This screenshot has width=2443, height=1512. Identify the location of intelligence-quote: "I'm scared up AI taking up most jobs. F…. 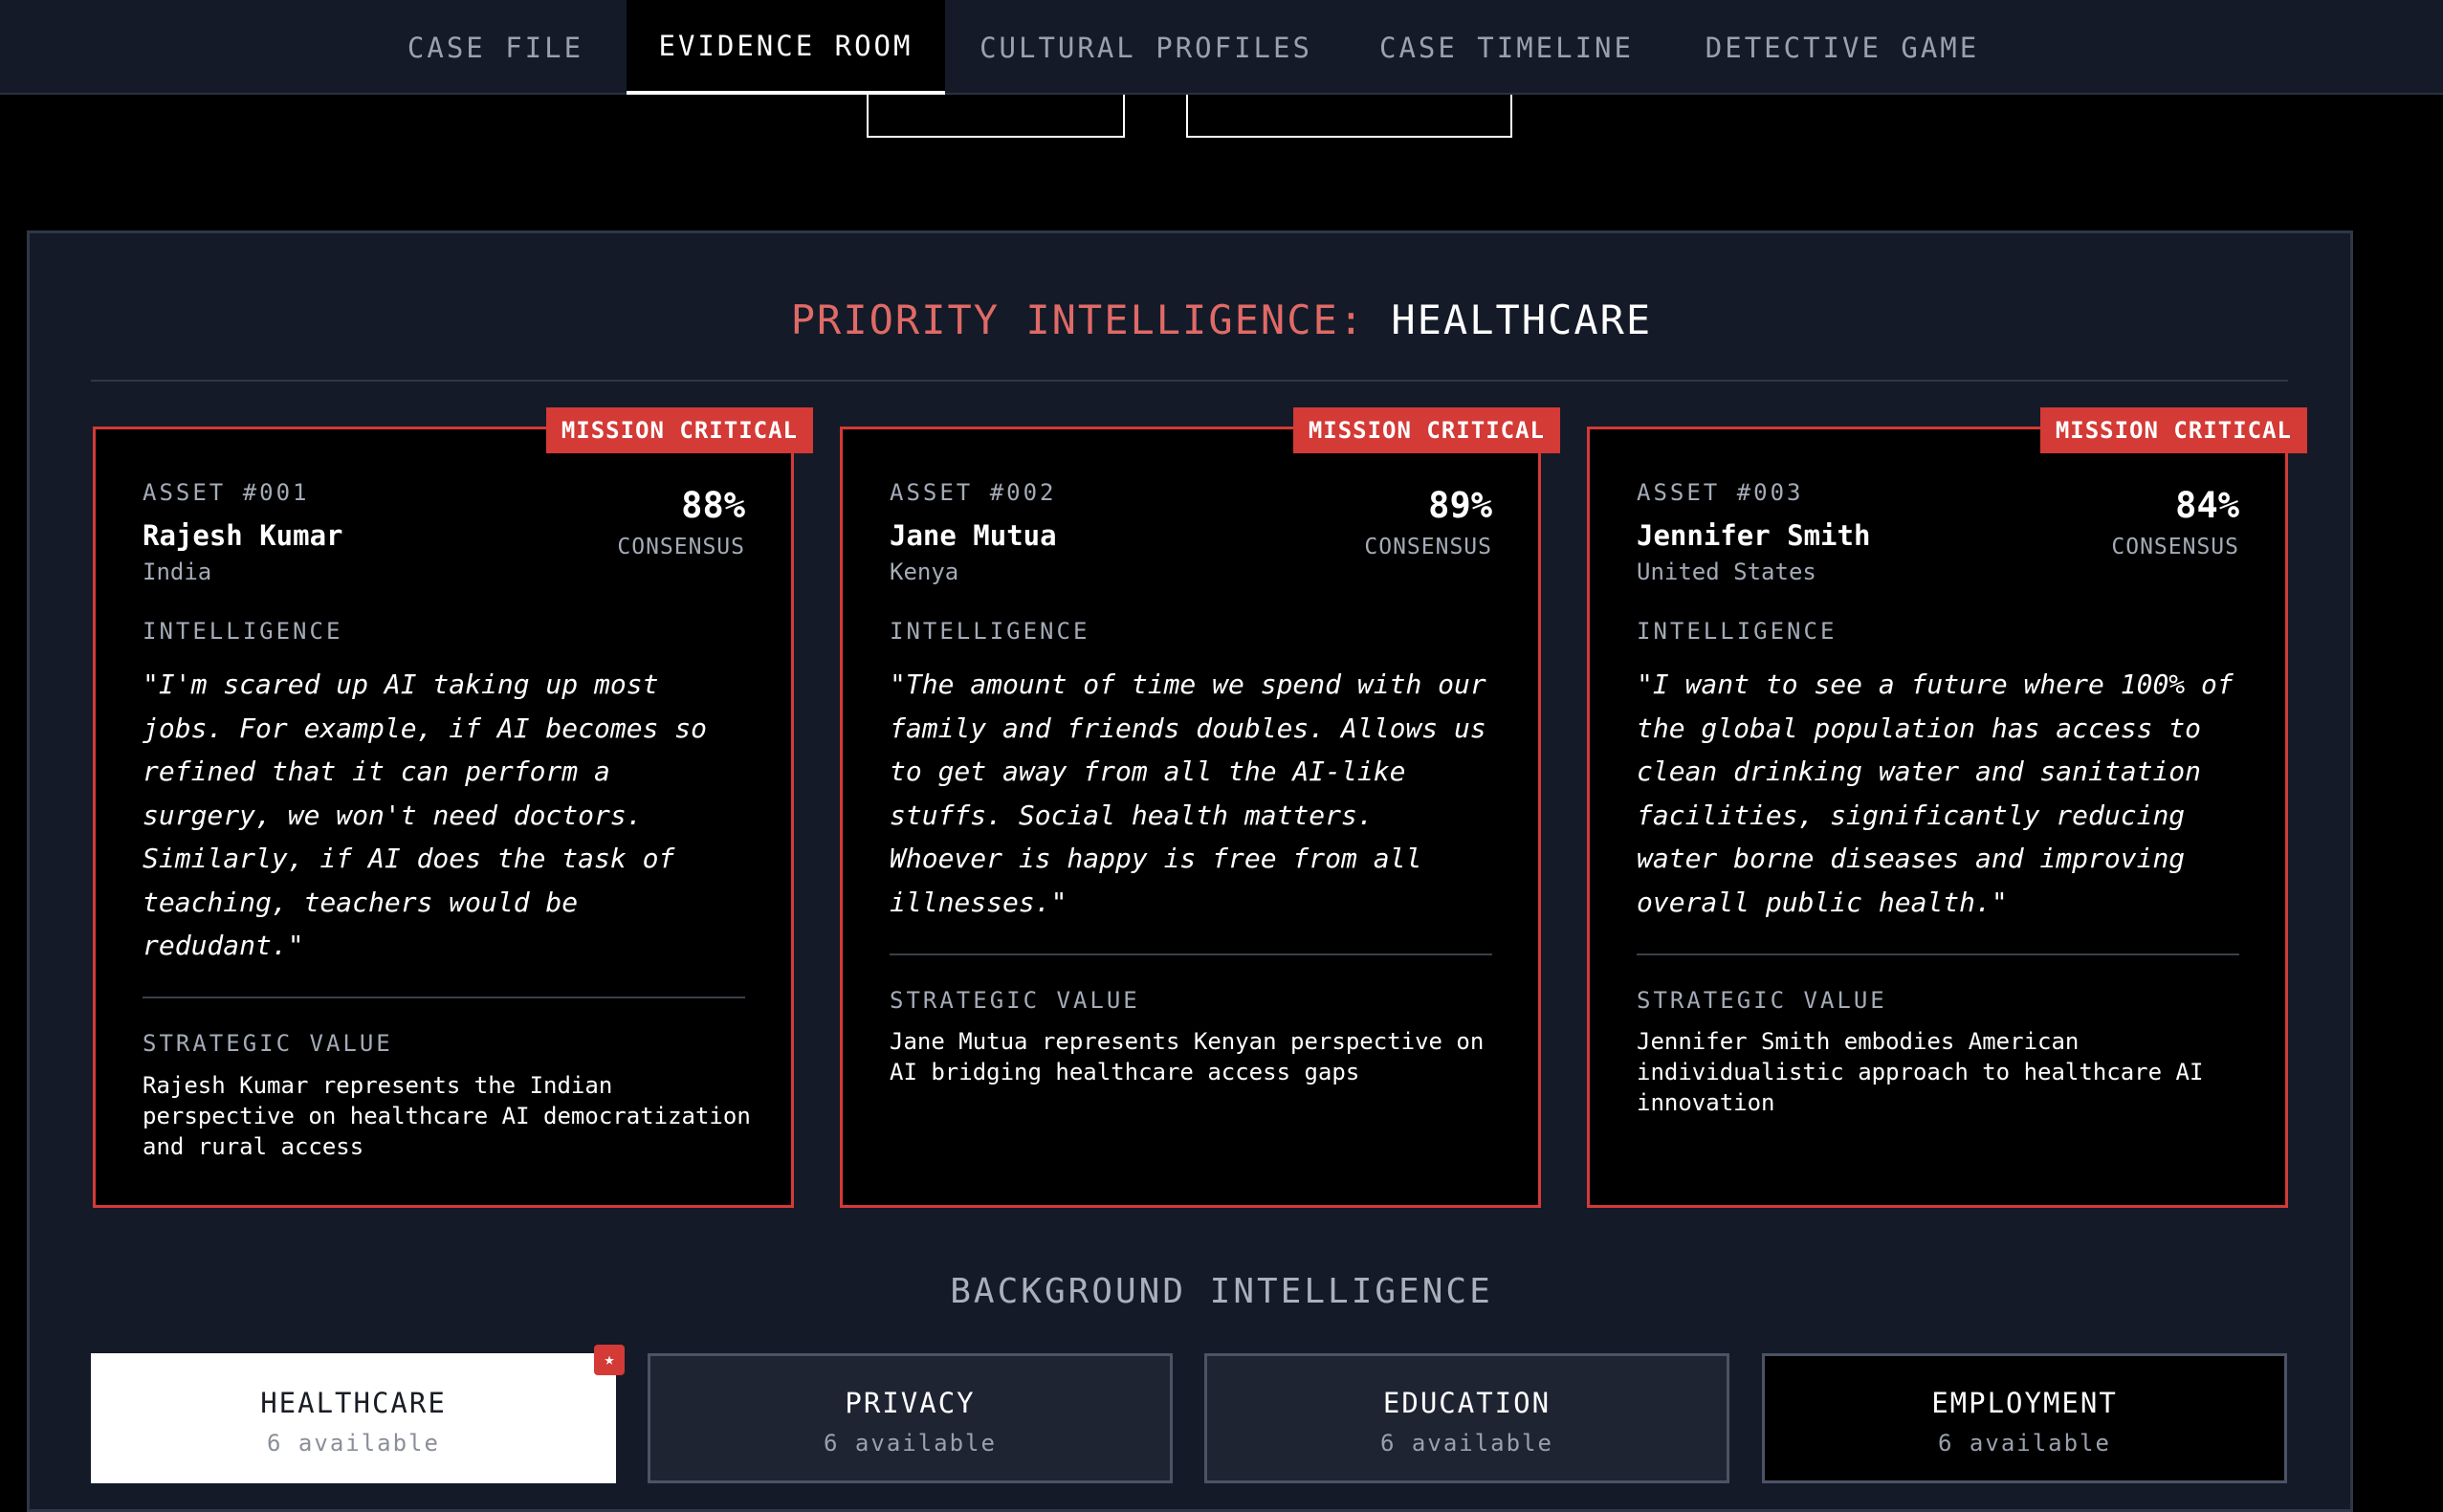
(425, 814).